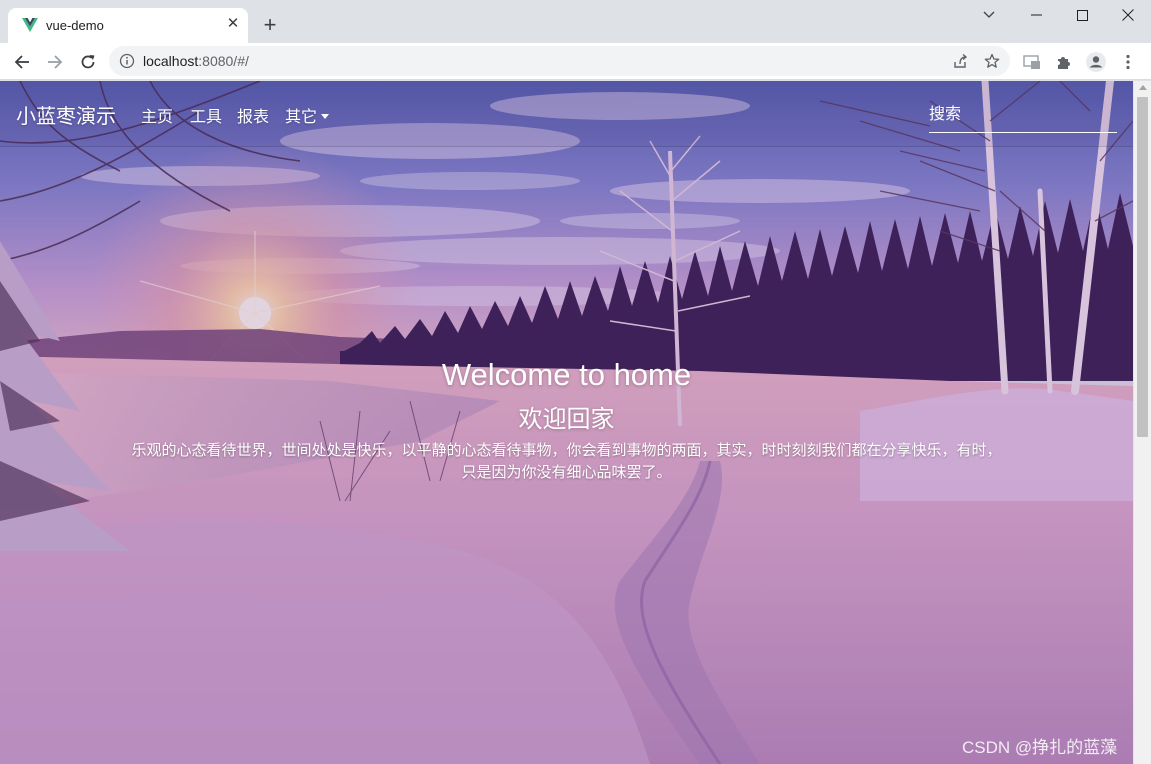 The height and width of the screenshot is (764, 1151). I want to click on chevron-down-icon, so click(989, 15).